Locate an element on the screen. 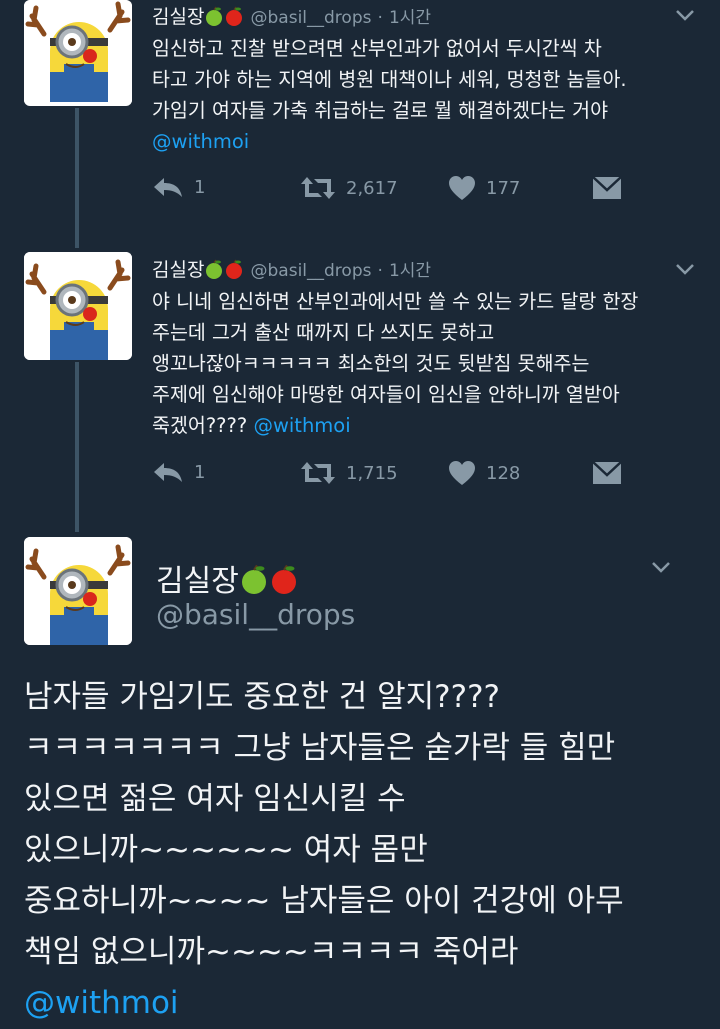  like-button: 128 is located at coordinates (484, 473).